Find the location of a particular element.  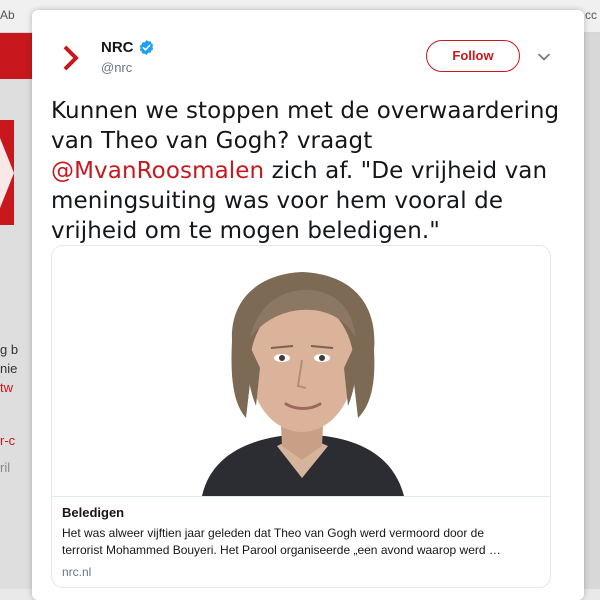

chevron-down-icon is located at coordinates (544, 57).